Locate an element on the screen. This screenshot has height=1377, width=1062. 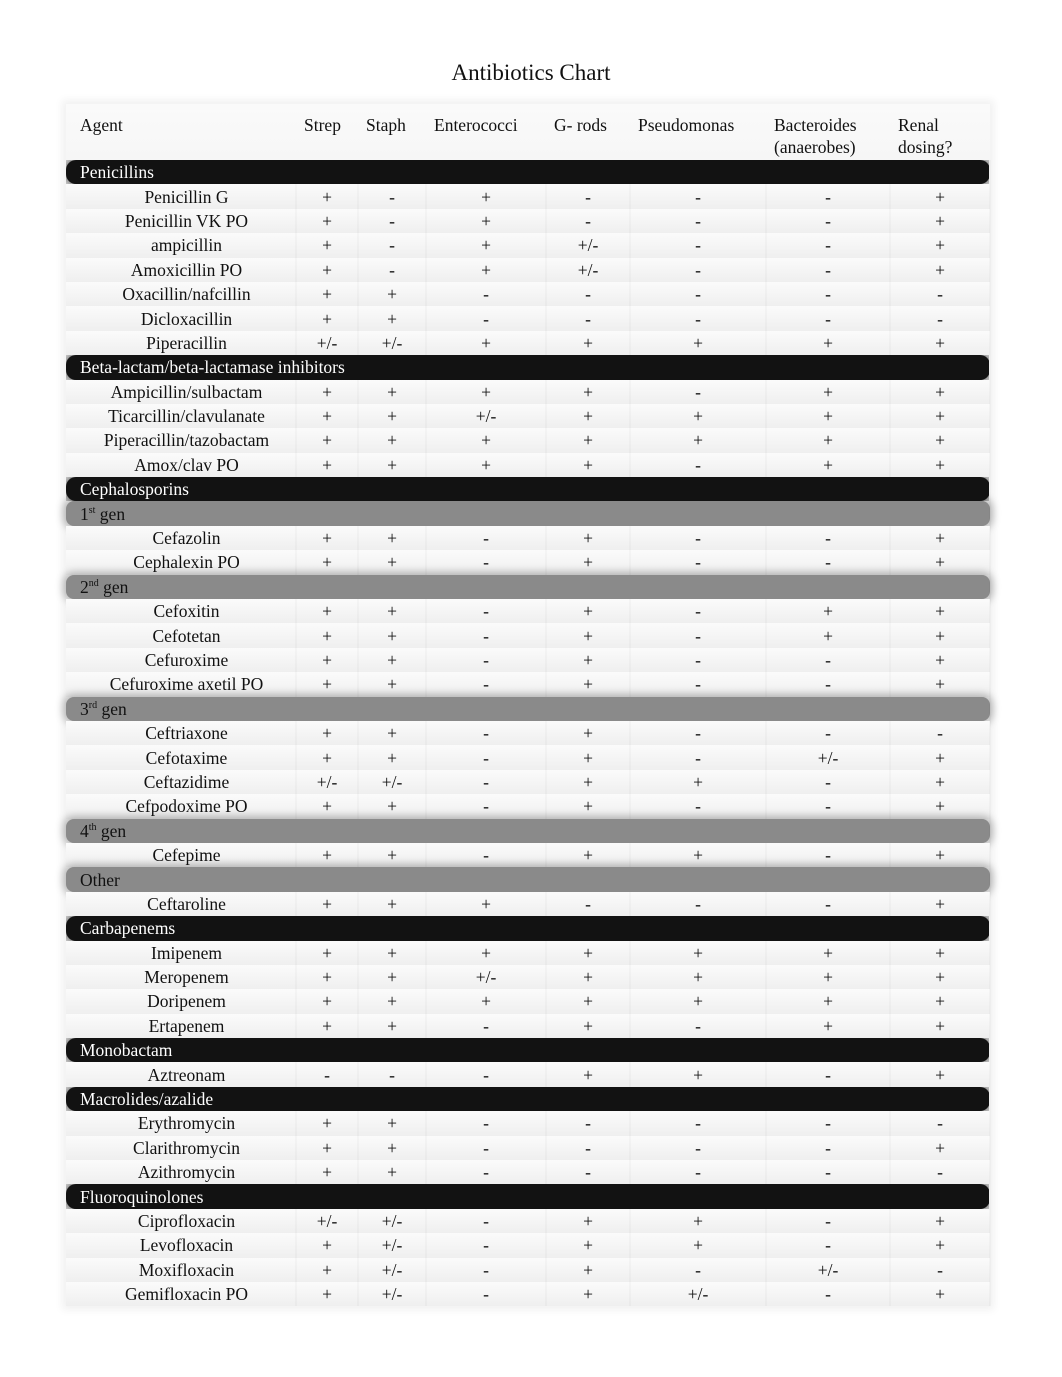
coverage-enterococci: +/- is located at coordinates (486, 416).